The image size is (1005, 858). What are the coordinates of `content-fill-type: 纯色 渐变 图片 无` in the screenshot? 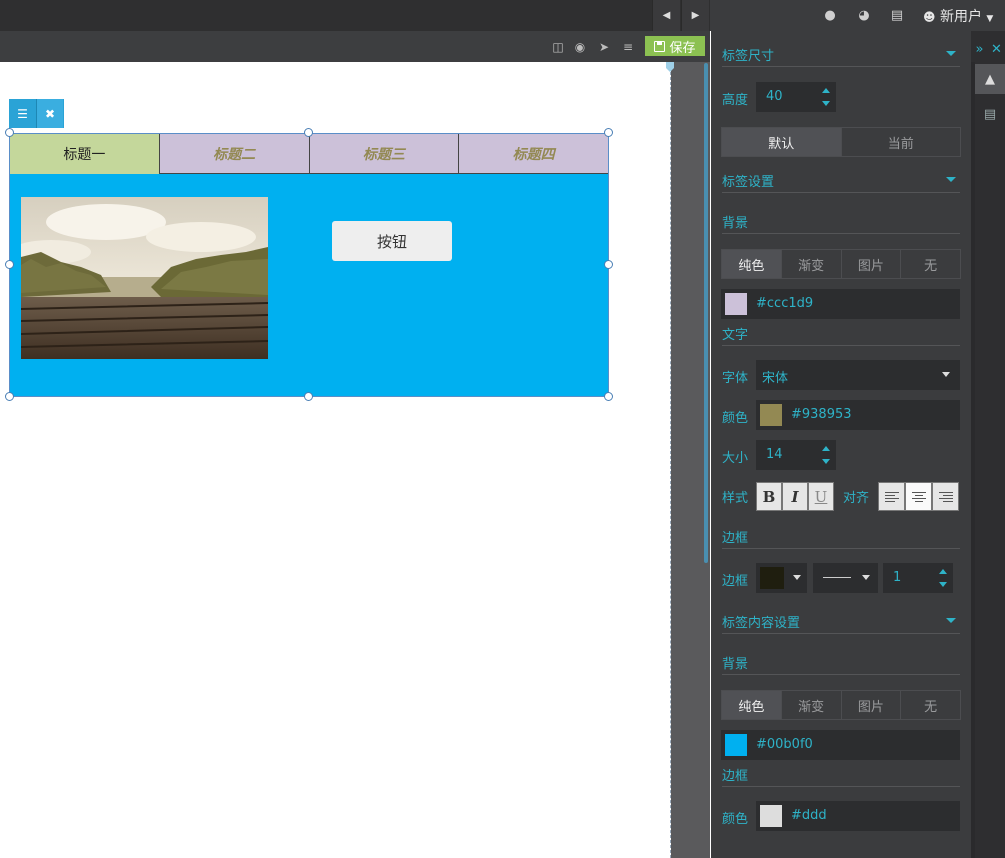 It's located at (841, 705).